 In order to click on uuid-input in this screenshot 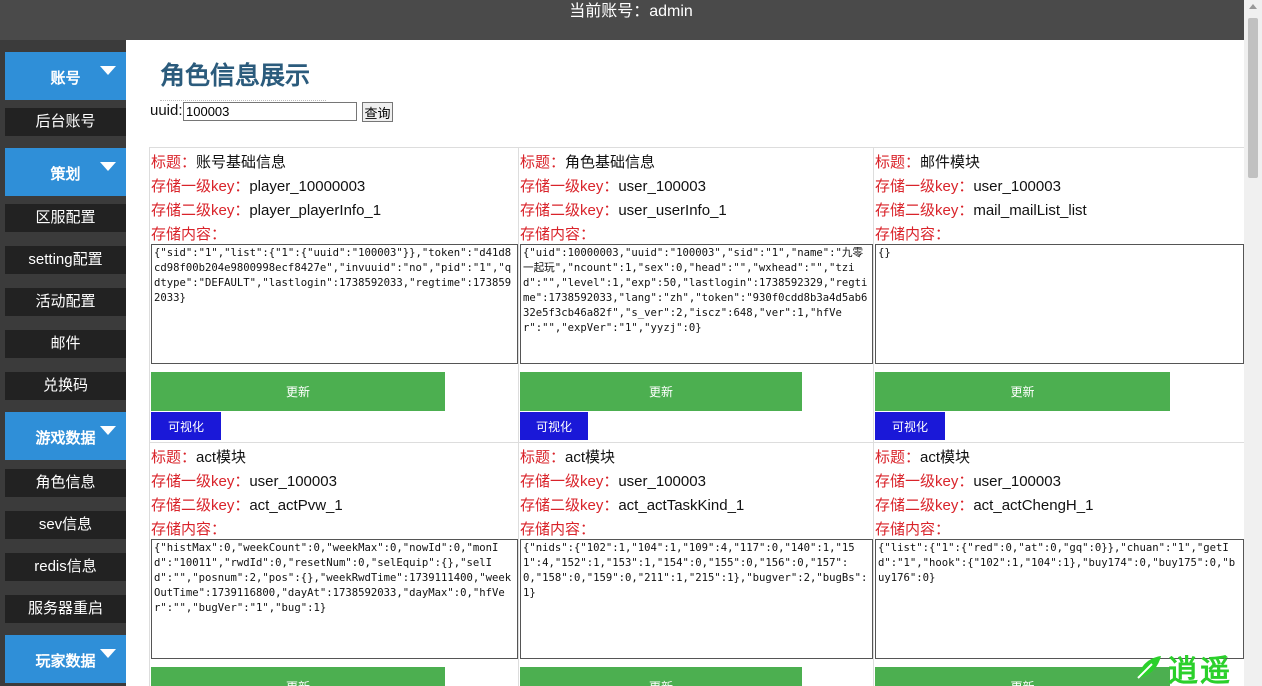, I will do `click(270, 111)`.